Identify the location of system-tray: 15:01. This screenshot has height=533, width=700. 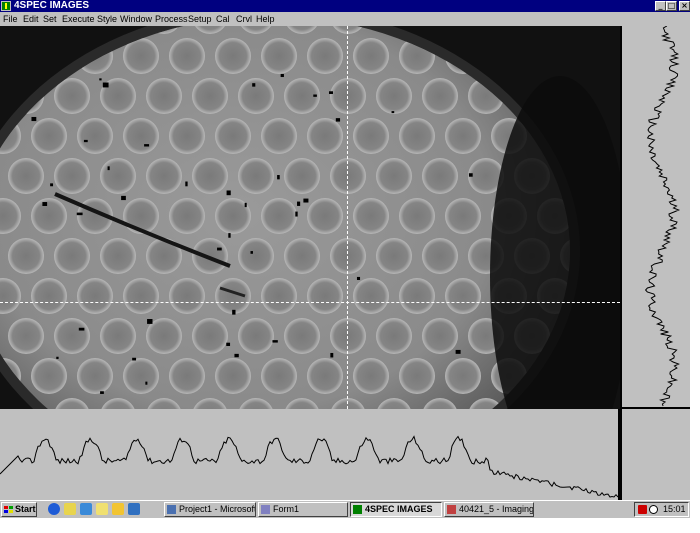
(661, 509).